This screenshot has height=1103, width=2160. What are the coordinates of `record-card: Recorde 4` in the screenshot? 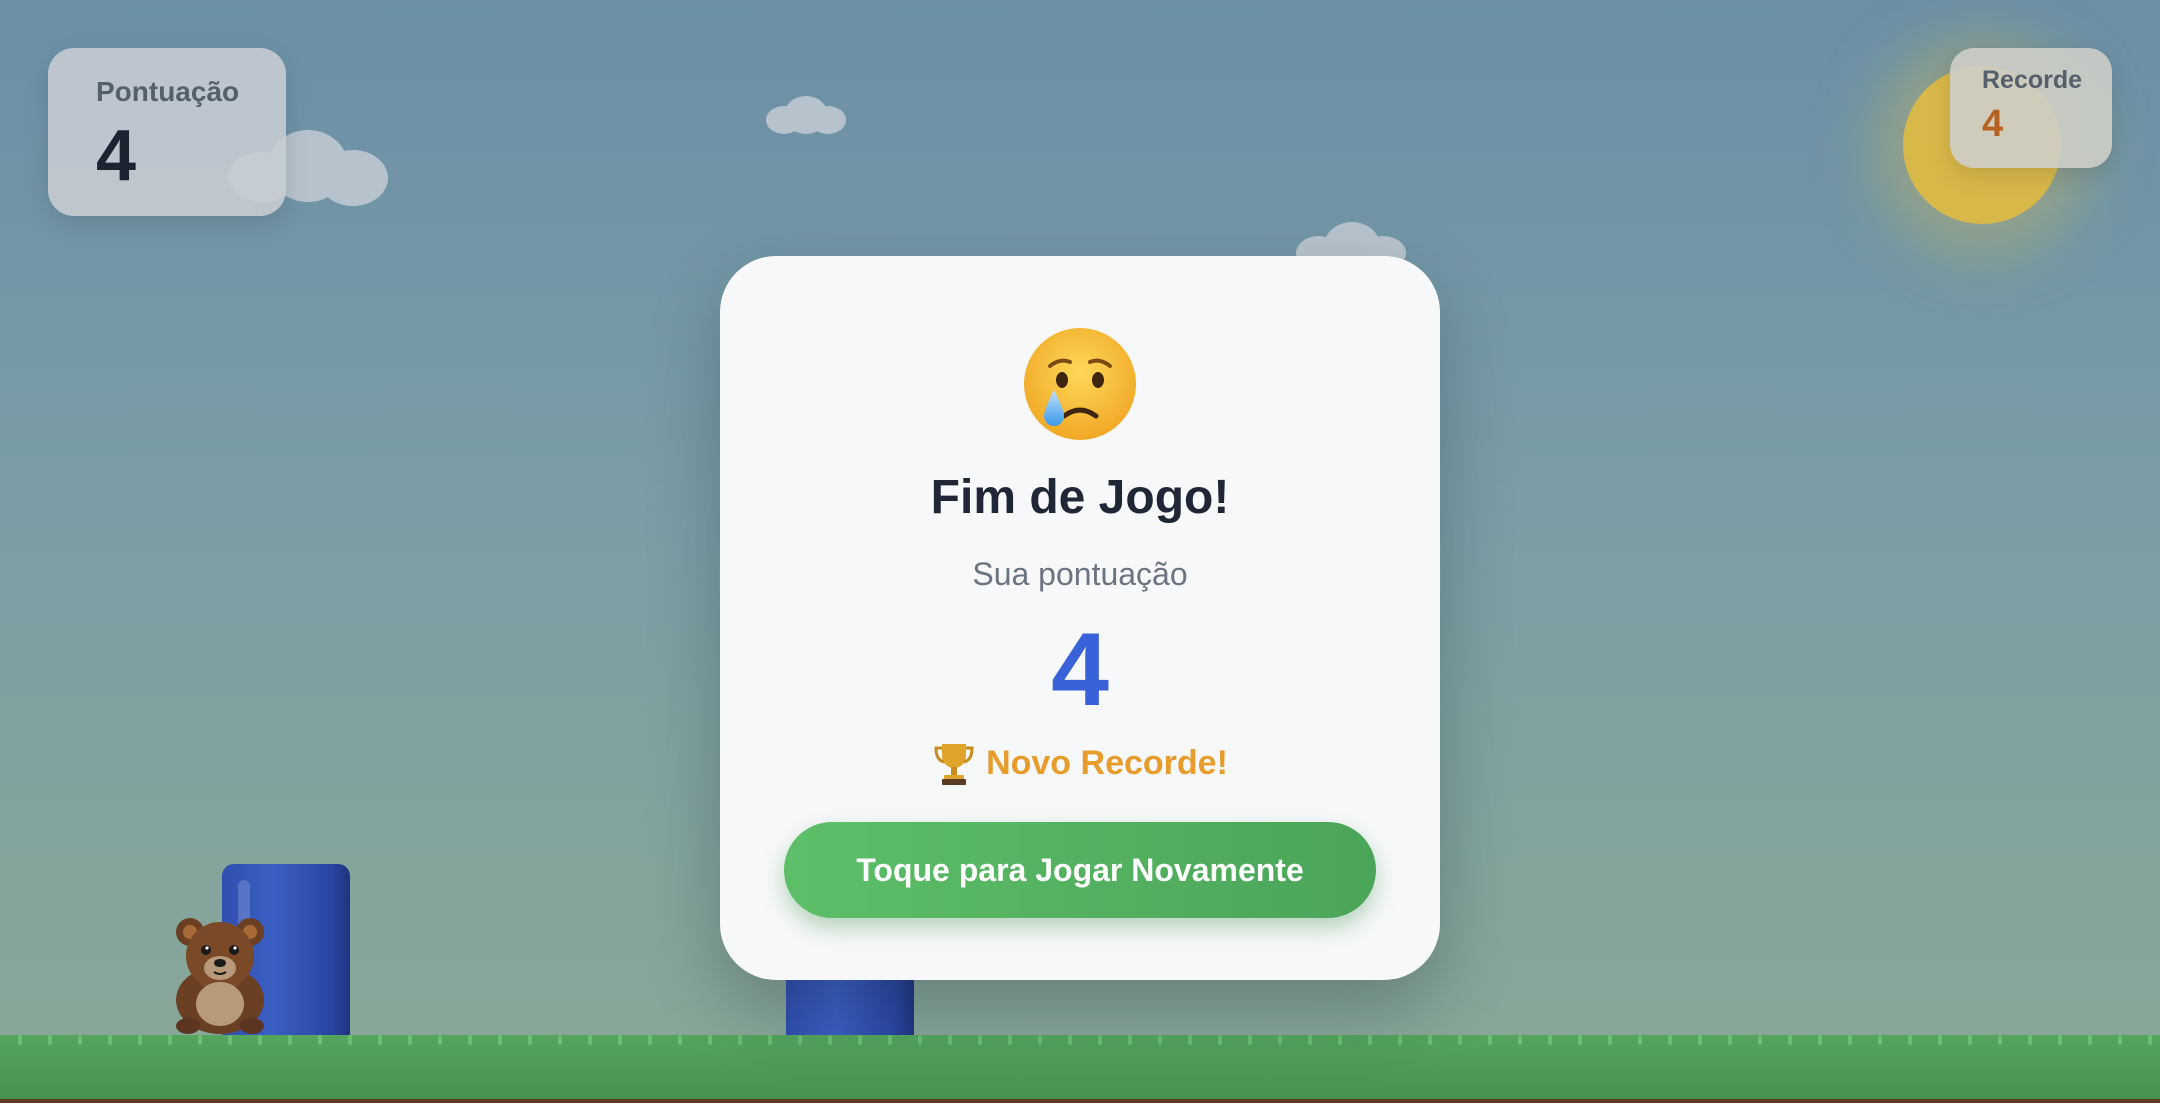 It's located at (2031, 108).